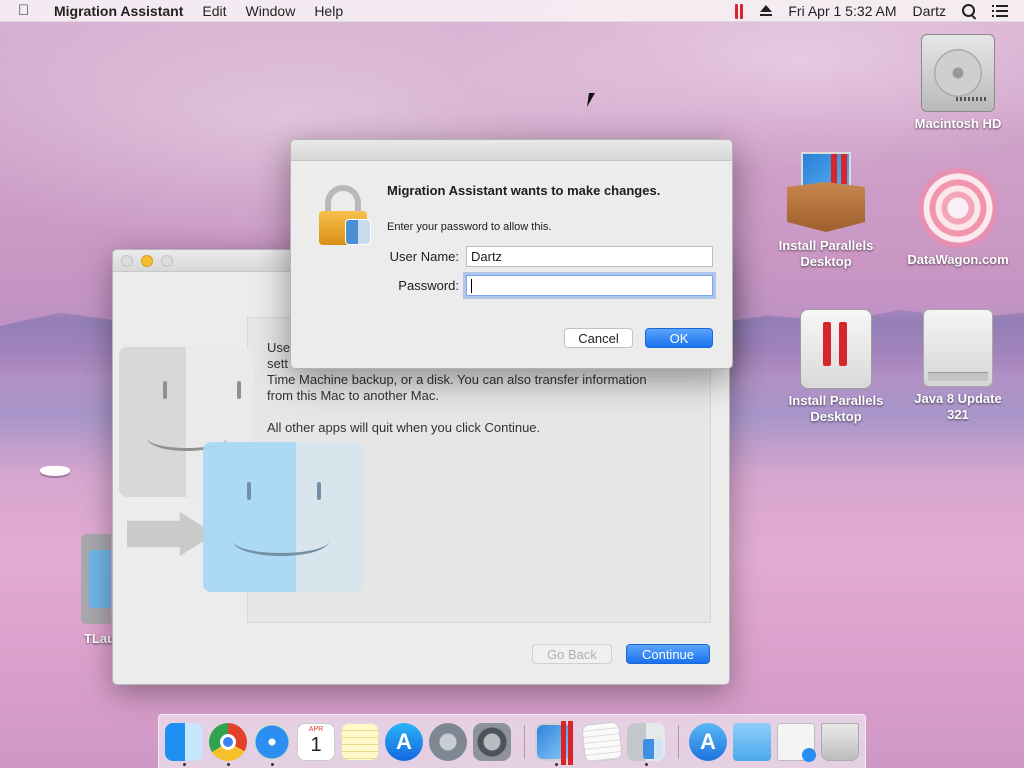 The image size is (1024, 768). Describe the element at coordinates (572, 654) in the screenshot. I see `go-back-button: Go Back` at that location.